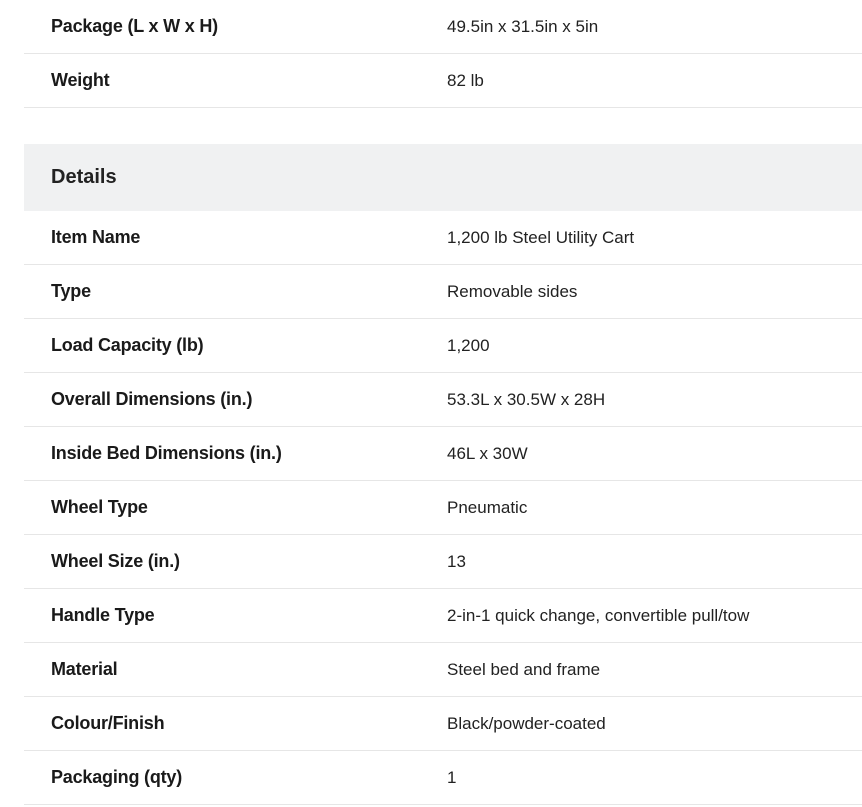  I want to click on spec-value: 1,200 lb Steel Utility Cart, so click(541, 237).